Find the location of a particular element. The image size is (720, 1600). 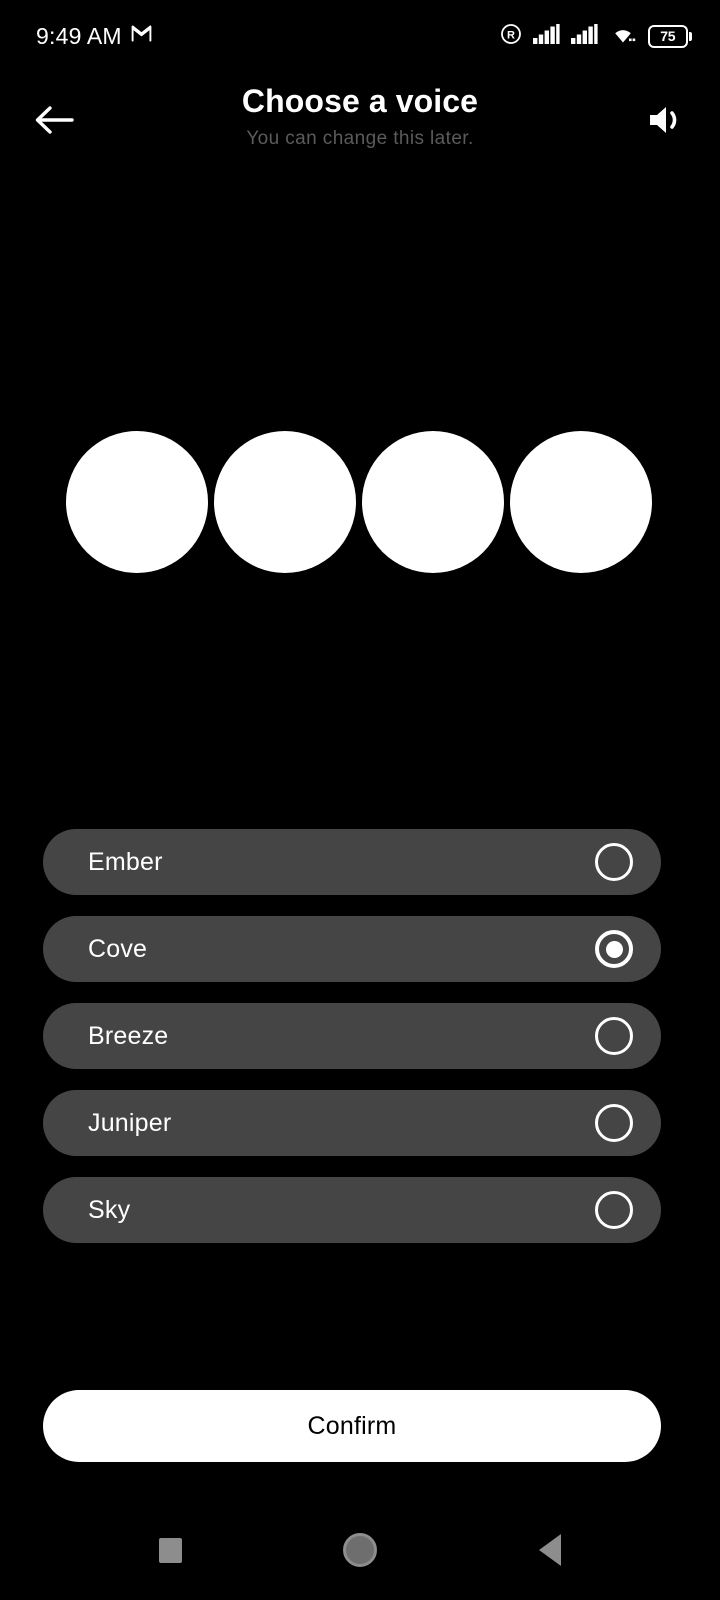

status-bar: 9:49 AM R 75 is located at coordinates (360, 36).